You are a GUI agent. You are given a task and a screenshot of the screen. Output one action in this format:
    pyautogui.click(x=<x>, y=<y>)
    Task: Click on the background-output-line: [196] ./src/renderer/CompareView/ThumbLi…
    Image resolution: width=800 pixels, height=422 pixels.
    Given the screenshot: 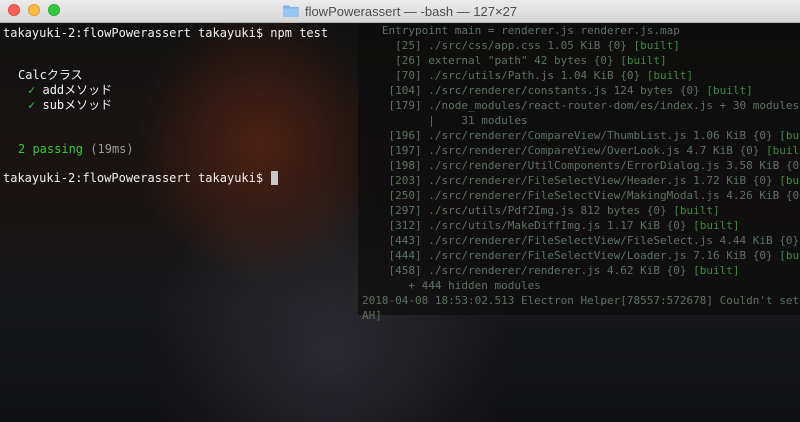 What is the action you would take?
    pyautogui.click(x=581, y=135)
    